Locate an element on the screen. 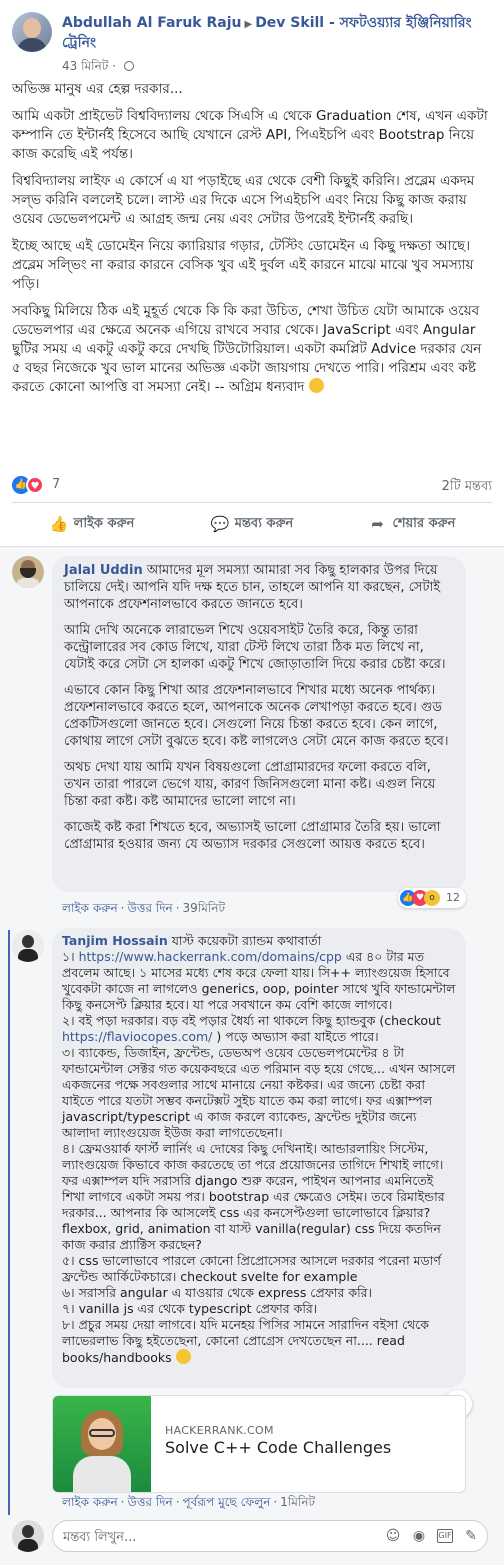  like-label: লাইক করুন is located at coordinates (104, 523).